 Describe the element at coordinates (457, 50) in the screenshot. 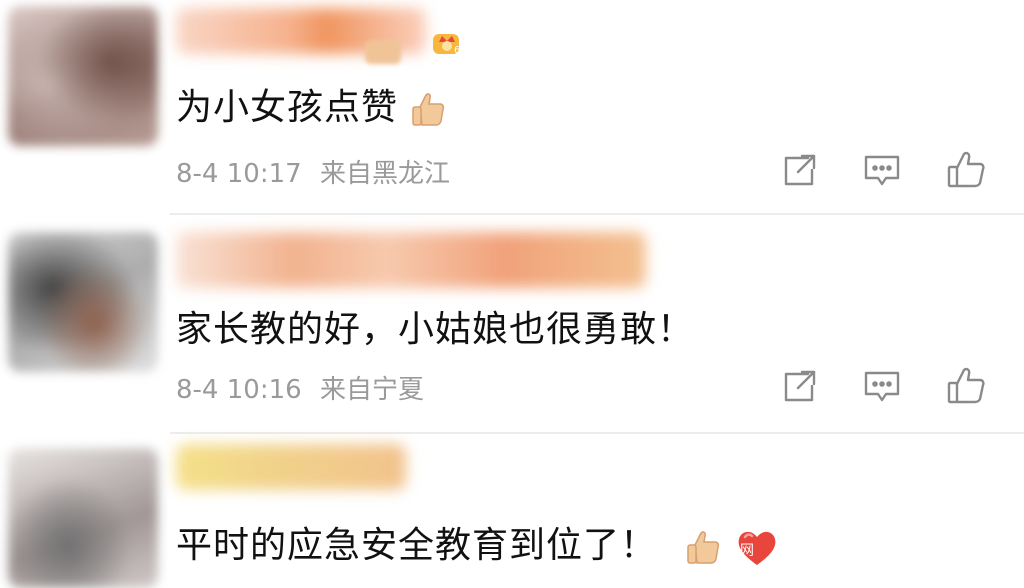

I see `svg-text: 6` at that location.